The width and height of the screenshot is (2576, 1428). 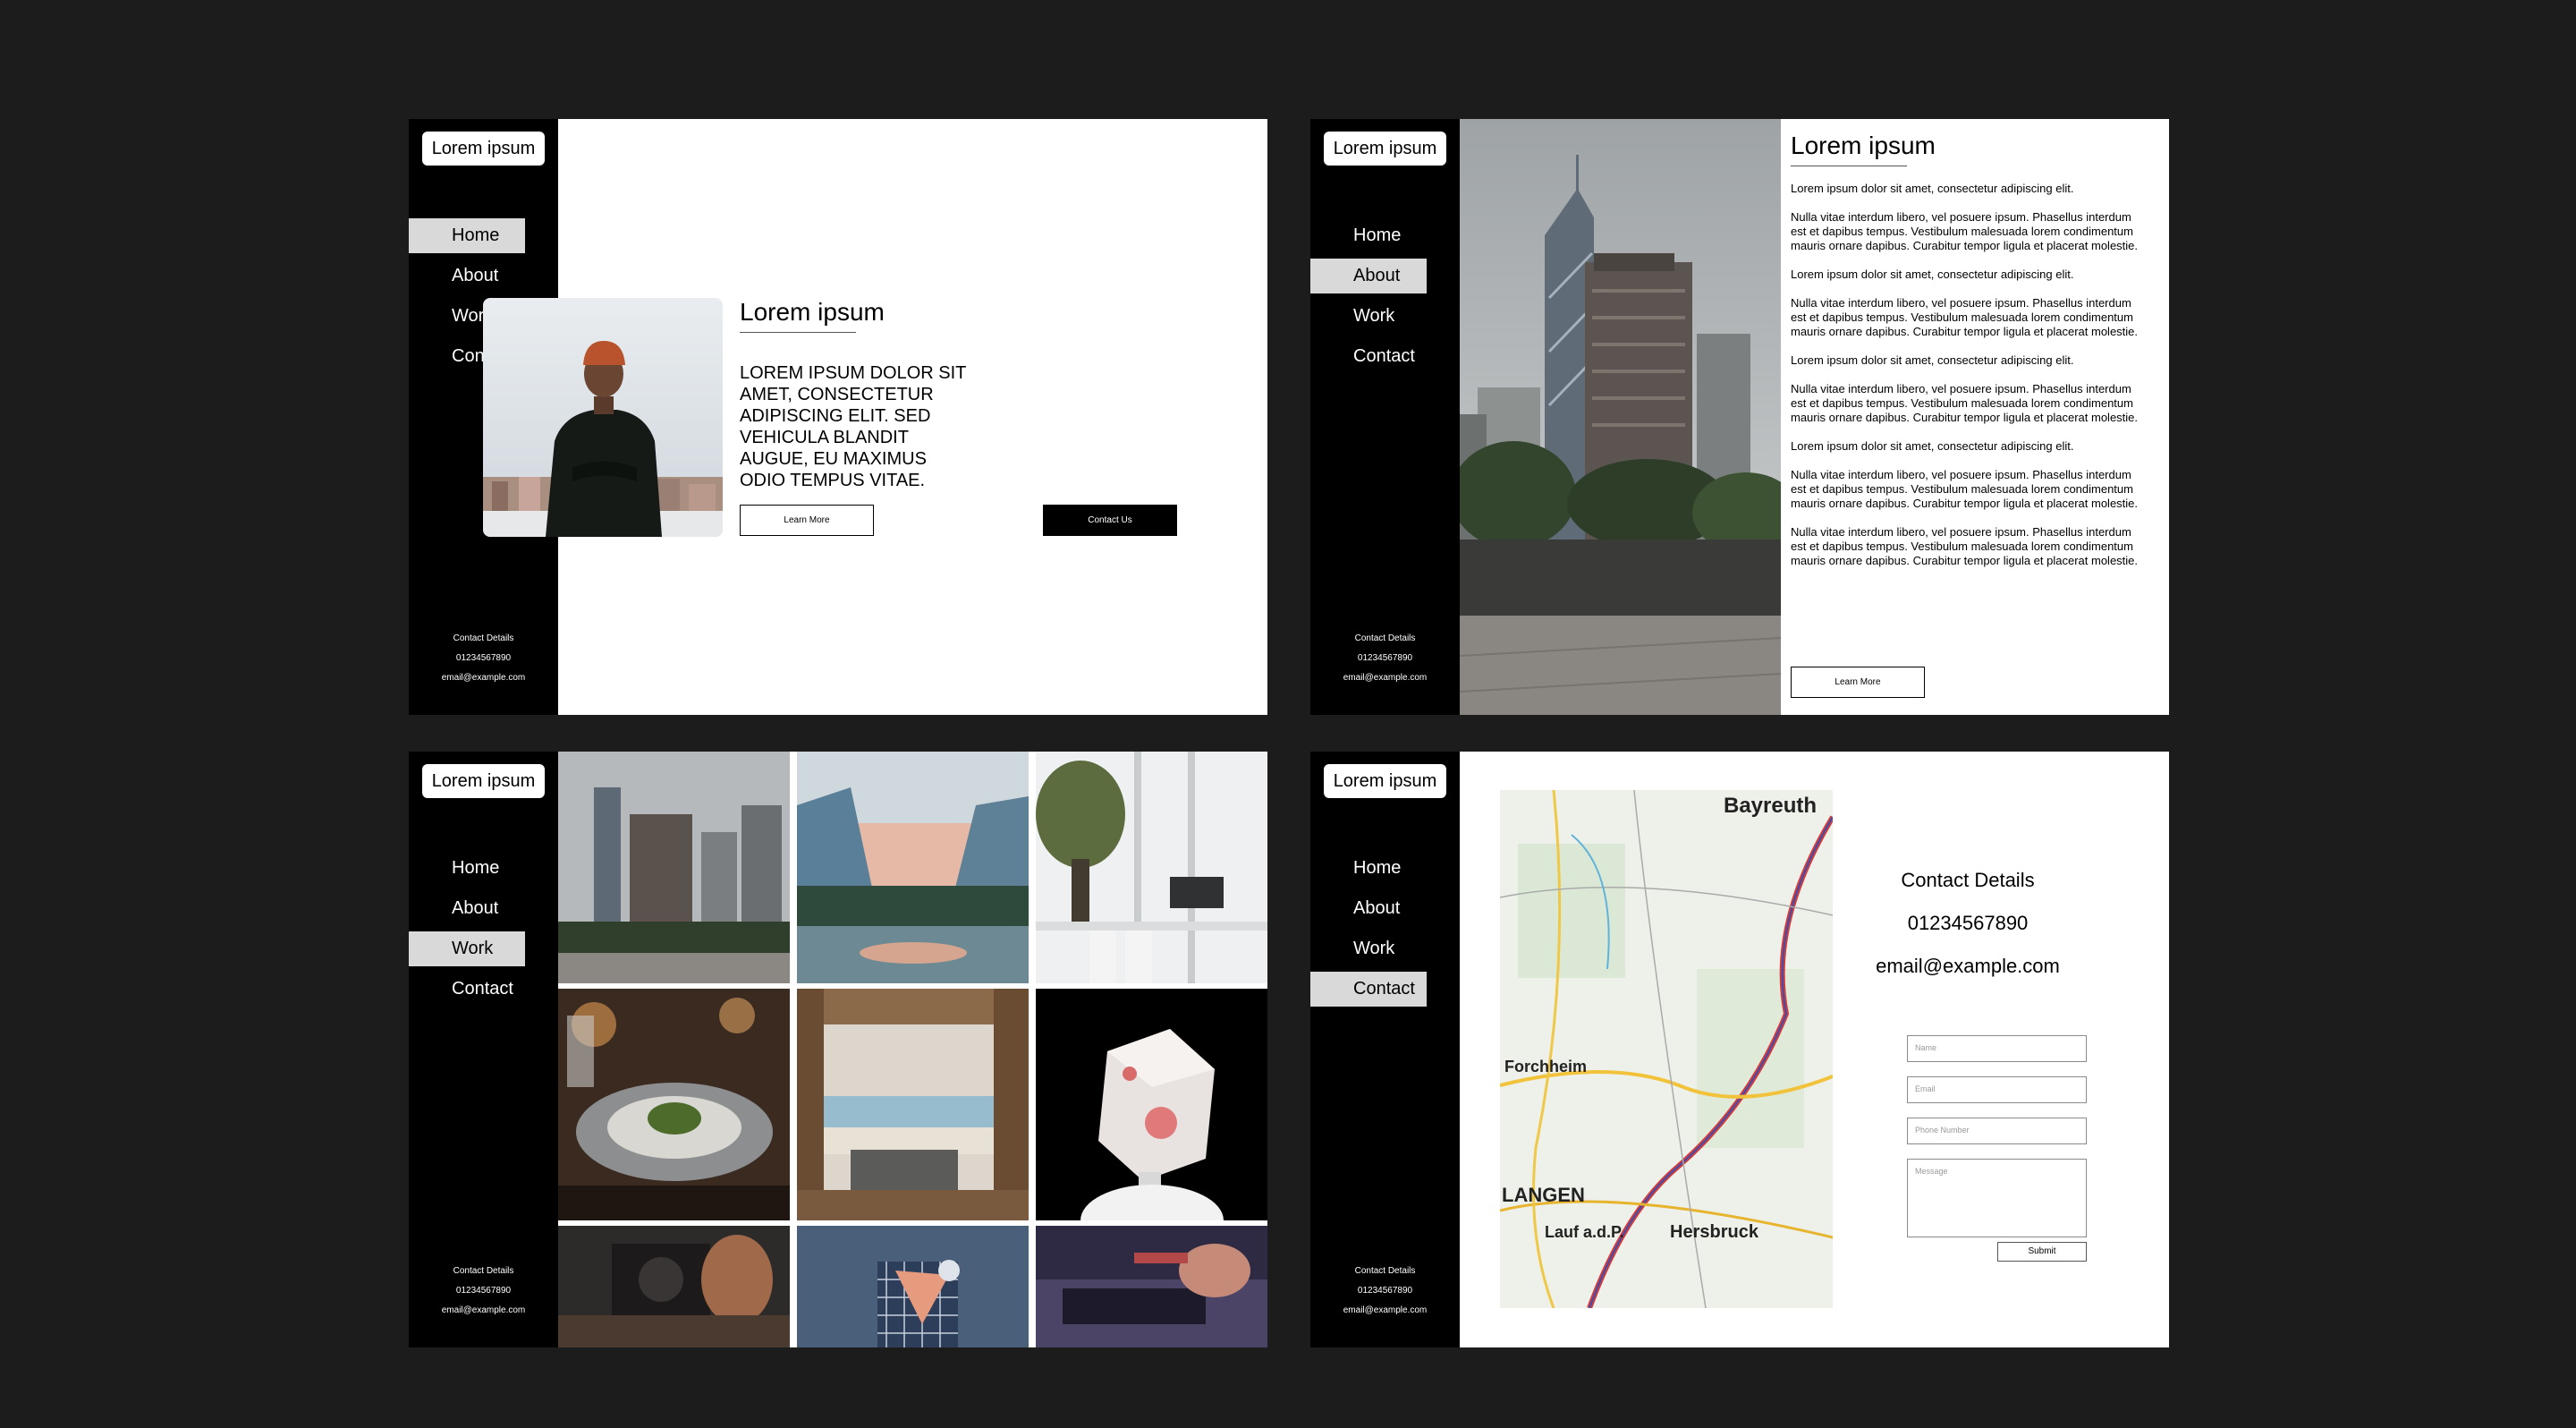 I want to click on about-title: Lorem ipsum, so click(x=1863, y=145).